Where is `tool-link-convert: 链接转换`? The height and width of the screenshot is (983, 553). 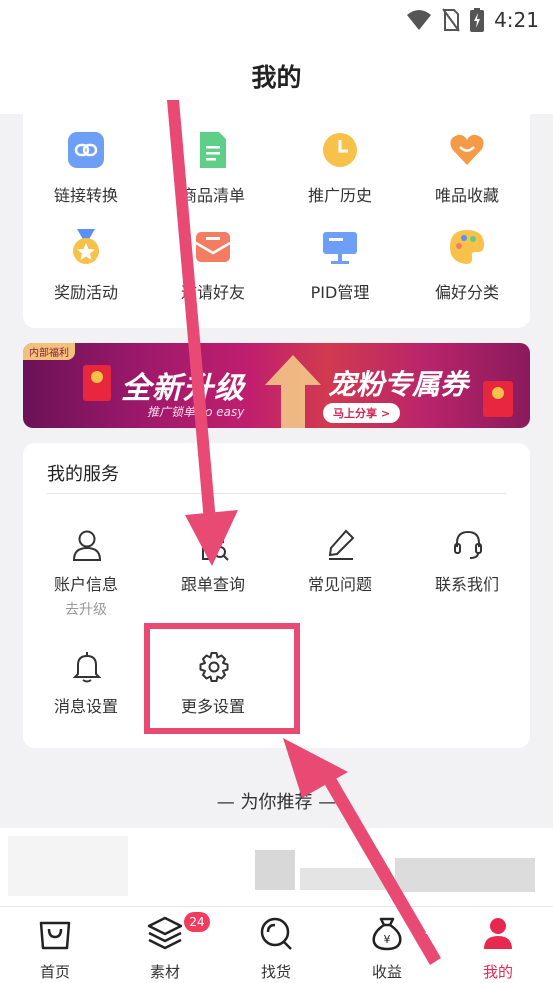
tool-link-convert: 链接转换 is located at coordinates (86, 158).